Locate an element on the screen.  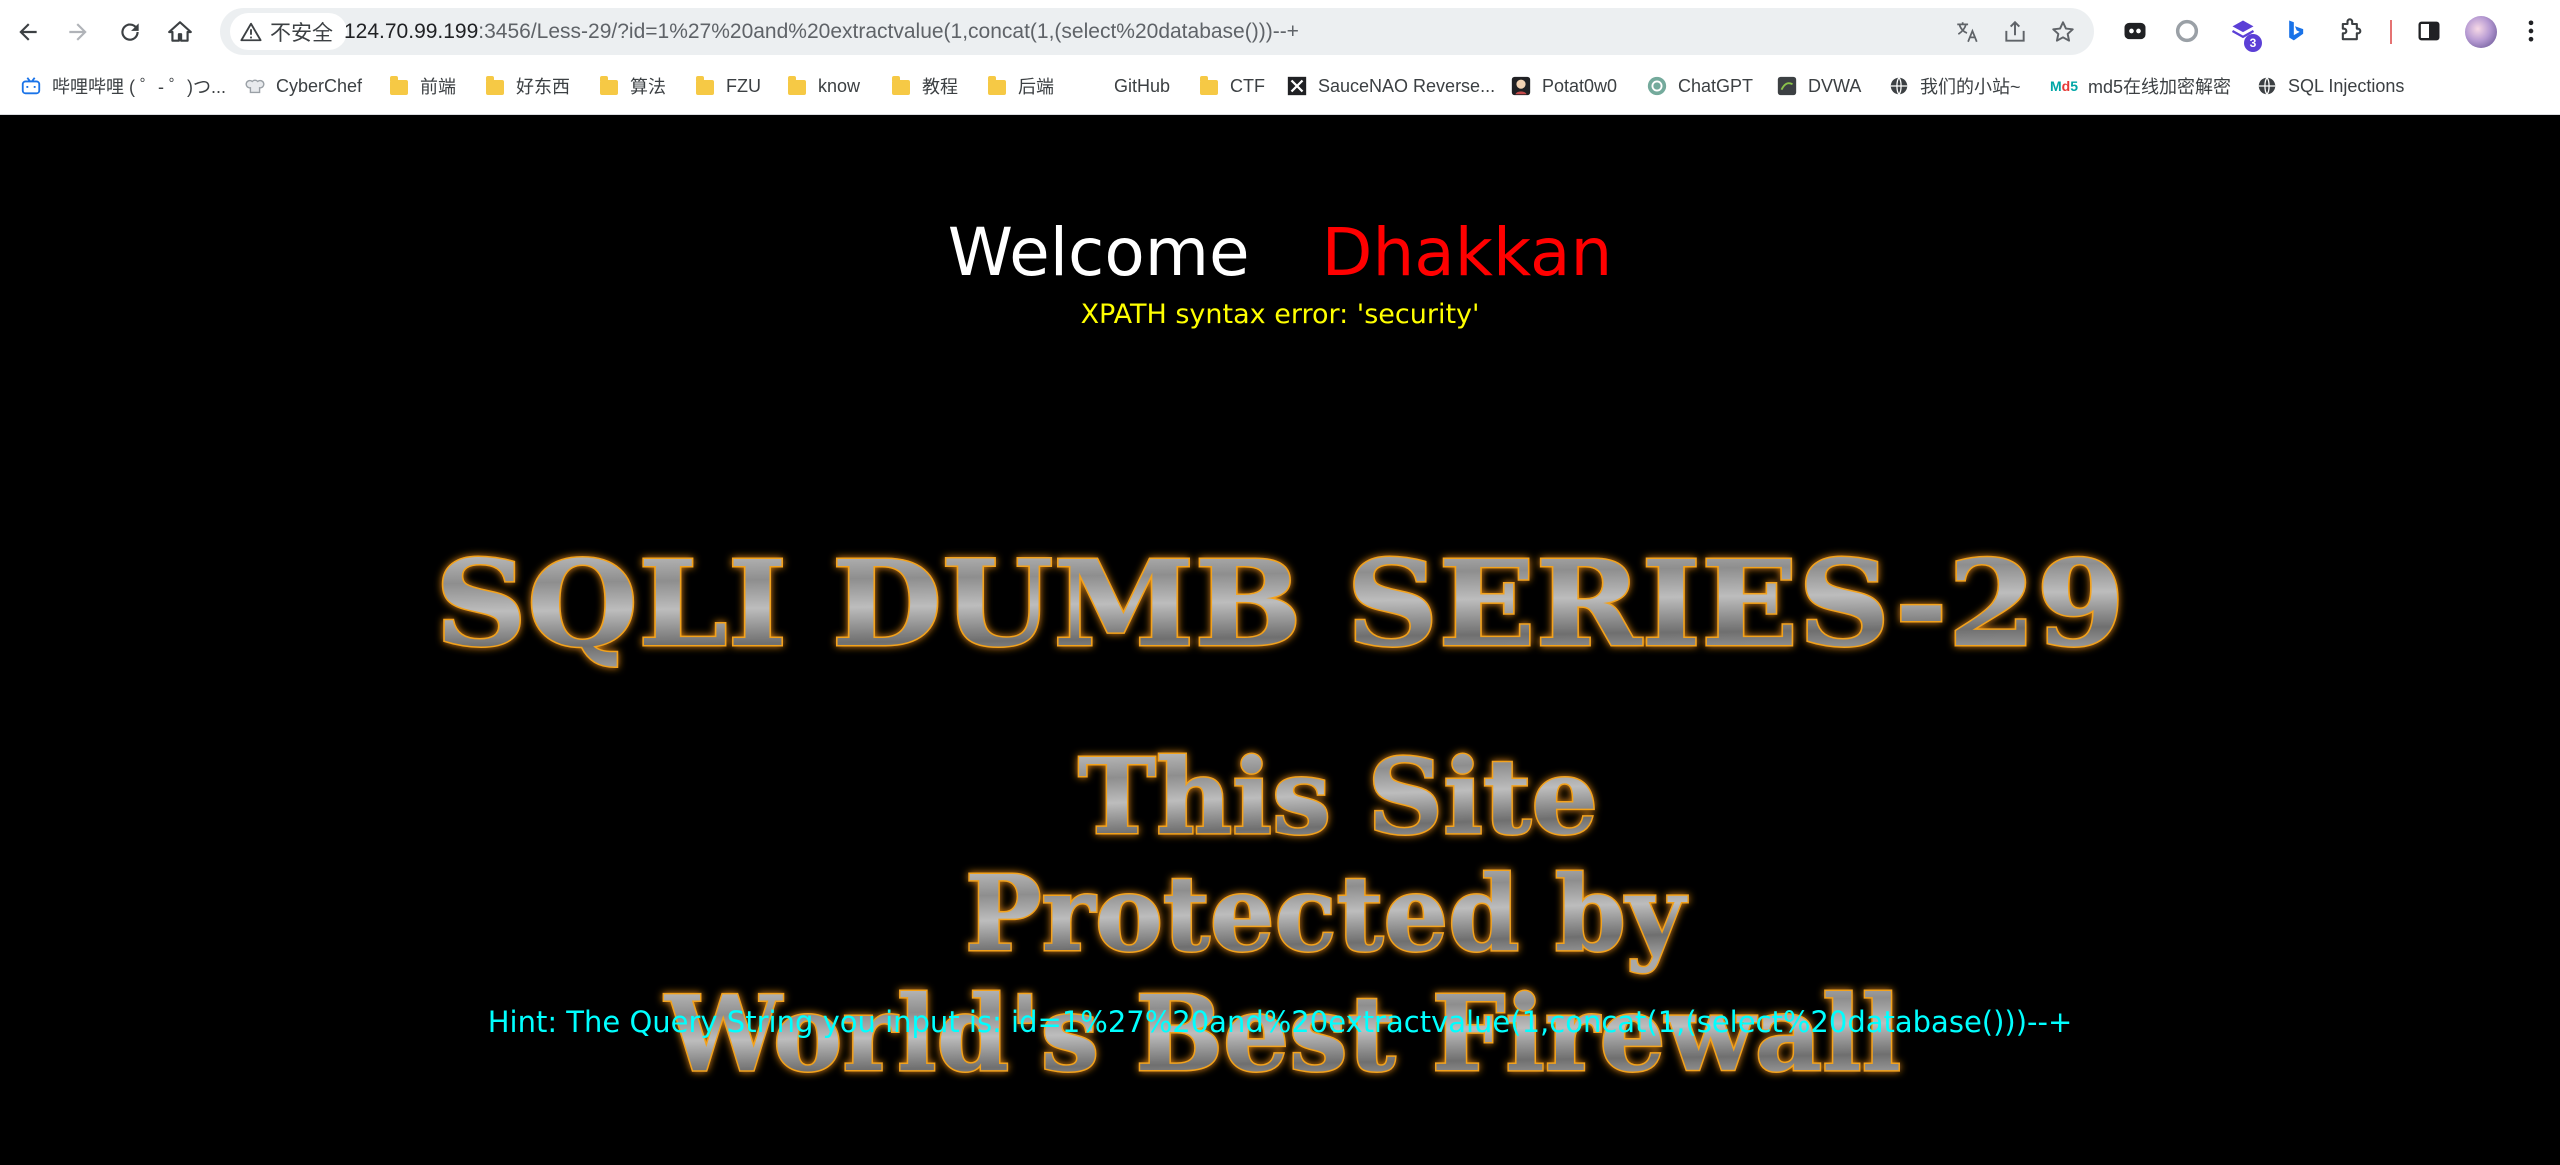
bookmark-label: Potat0w0 is located at coordinates (1580, 85).